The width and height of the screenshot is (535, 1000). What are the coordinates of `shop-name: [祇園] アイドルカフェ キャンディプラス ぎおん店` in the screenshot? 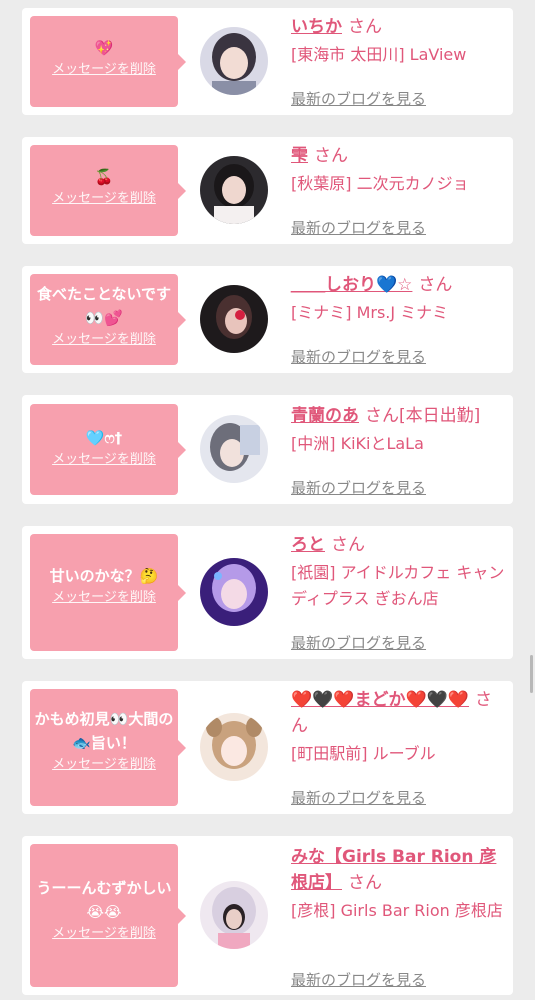 It's located at (398, 585).